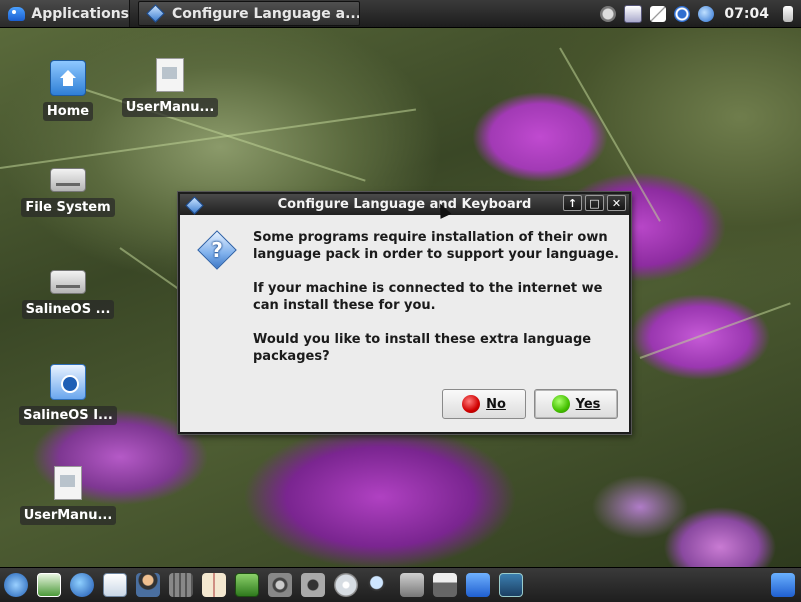  I want to click on terminal-icon, so click(511, 585).